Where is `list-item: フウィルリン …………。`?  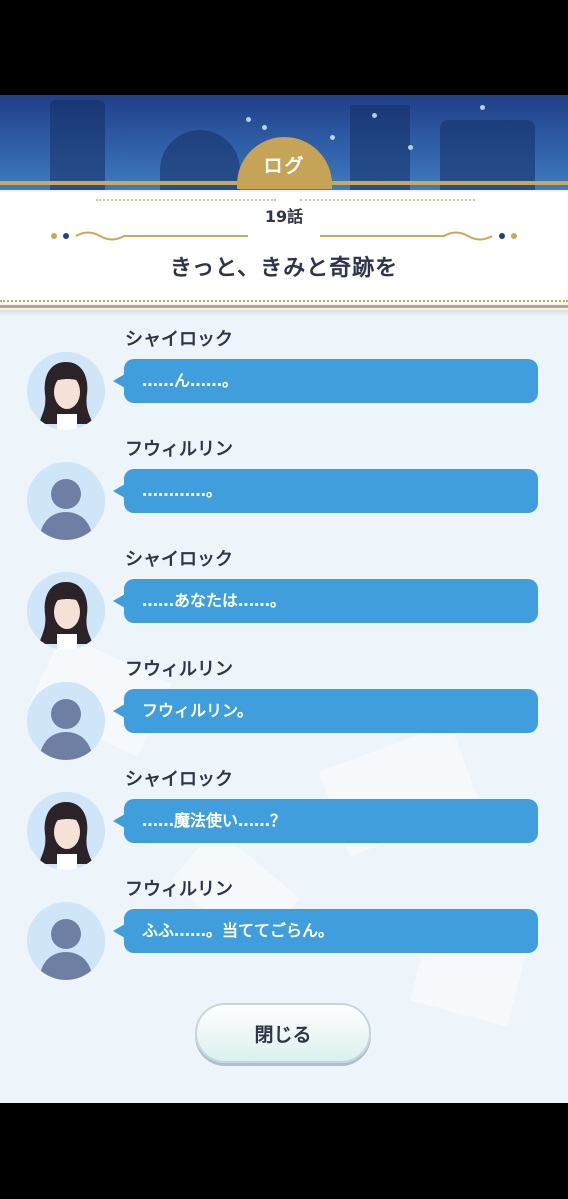
list-item: フウィルリン …………。 is located at coordinates (284, 490).